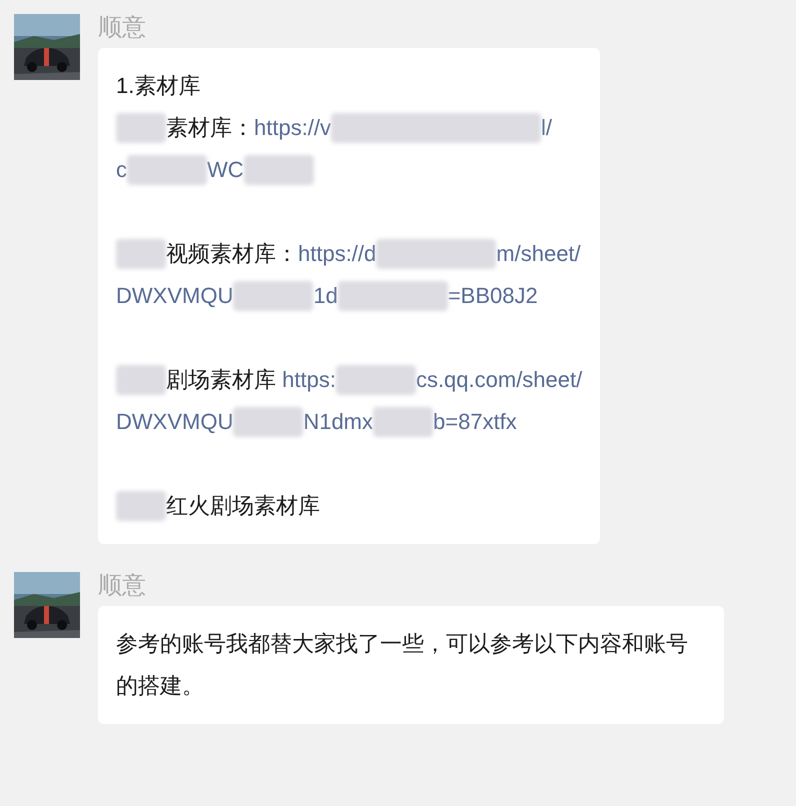 The image size is (796, 806). Describe the element at coordinates (475, 422) in the screenshot. I see `link-text: b=87xtfx` at that location.